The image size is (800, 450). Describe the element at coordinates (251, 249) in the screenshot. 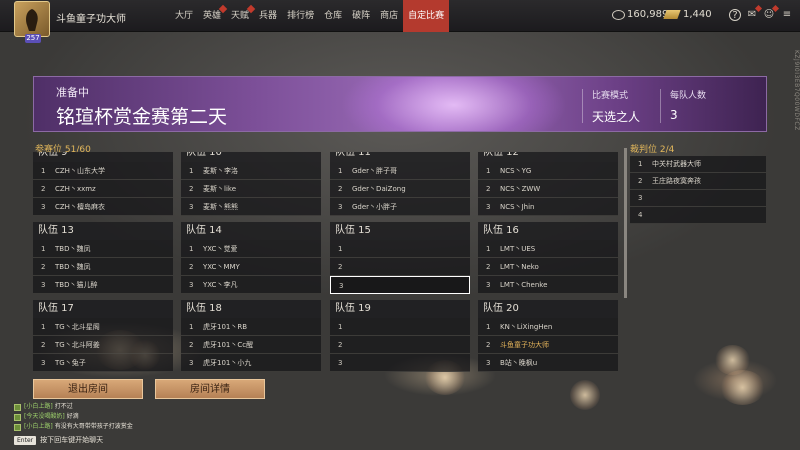

I see `team-slot: 1 YXC丶觉爱` at that location.